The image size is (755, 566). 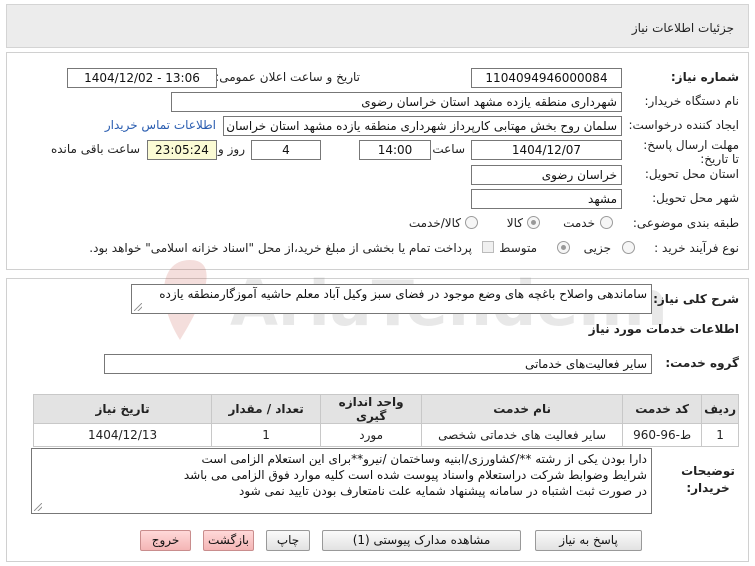 I want to click on delivery-city-label: شهر محل تحویل:, so click(x=695, y=198).